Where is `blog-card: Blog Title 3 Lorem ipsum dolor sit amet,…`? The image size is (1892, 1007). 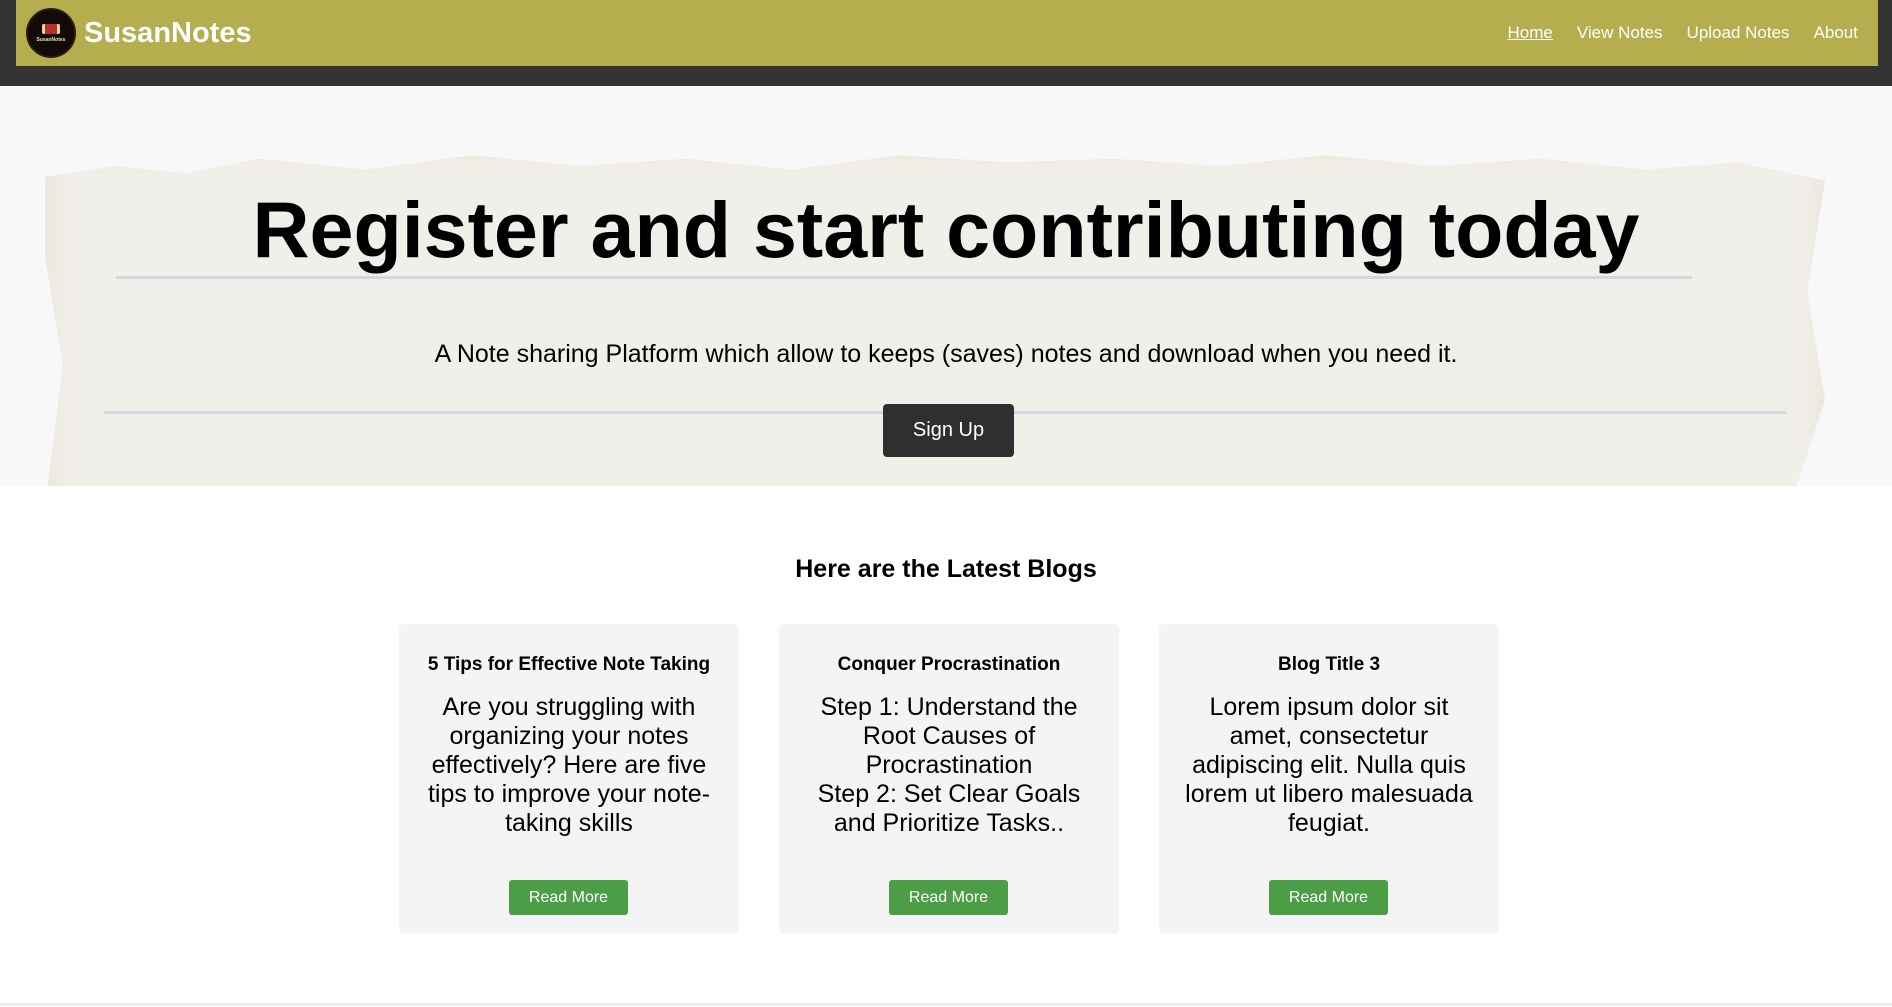
blog-card: Blog Title 3 Lorem ipsum dolor sit amet,… is located at coordinates (1329, 779).